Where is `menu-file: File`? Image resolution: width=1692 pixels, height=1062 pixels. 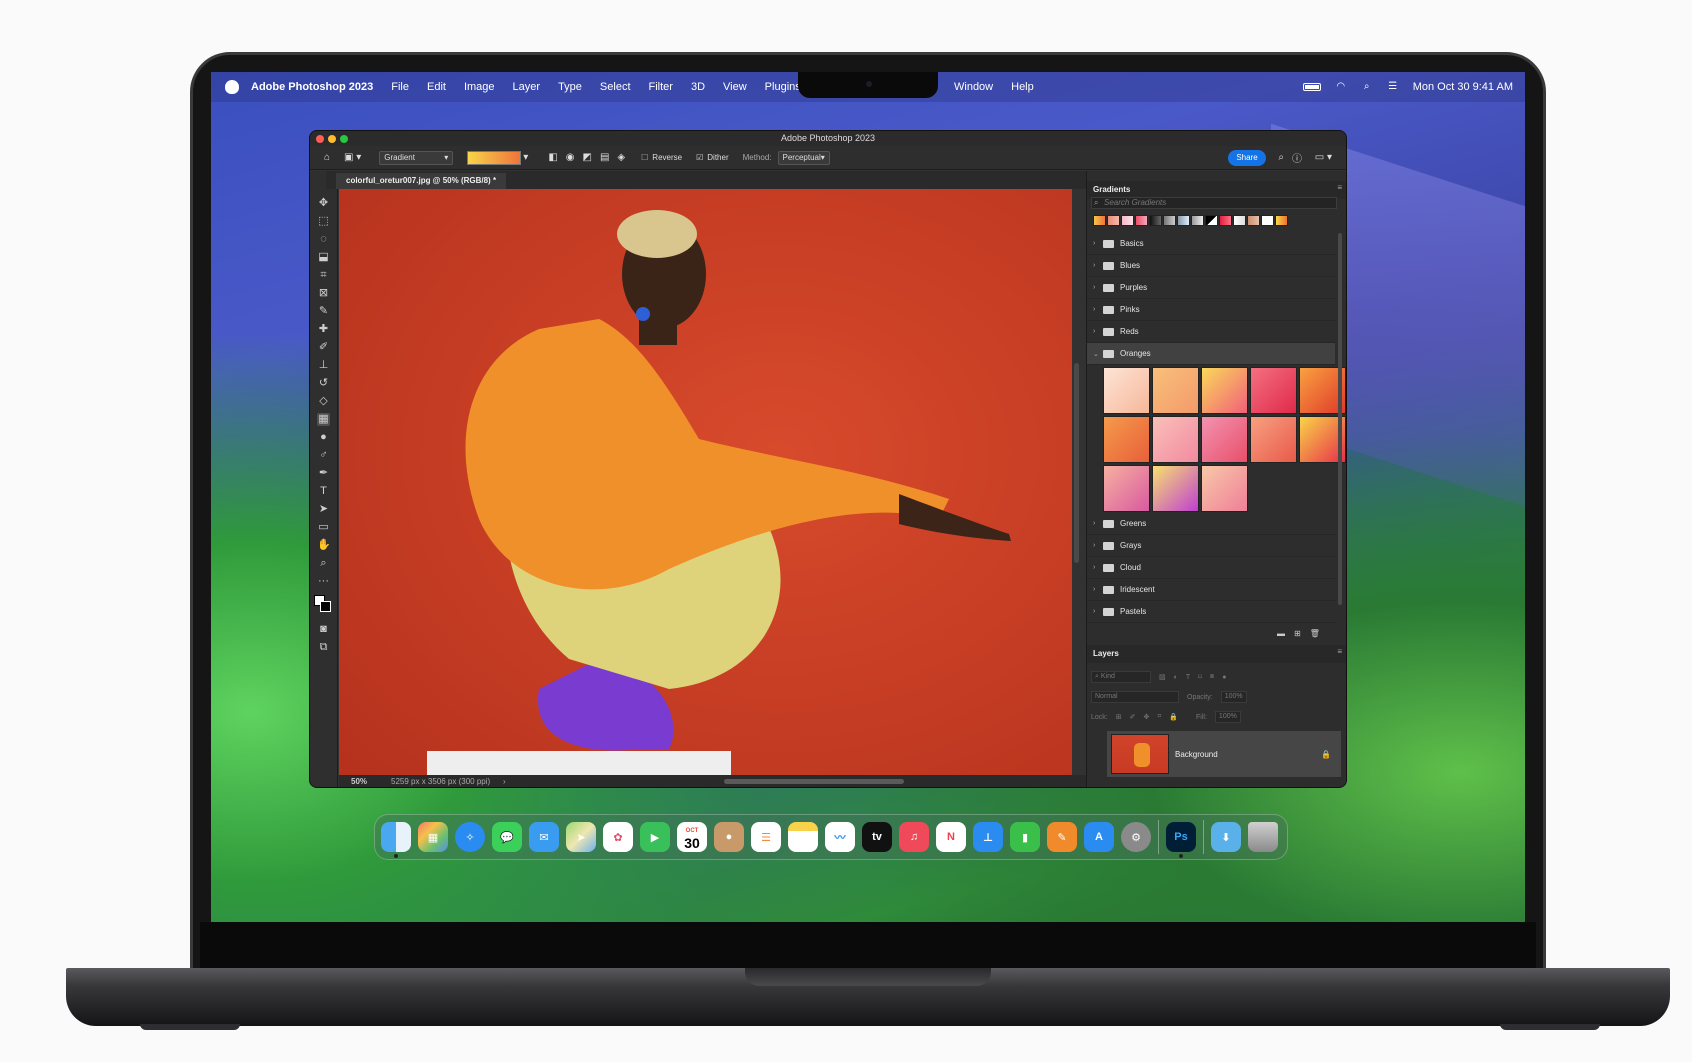
menu-file: File is located at coordinates (400, 87).